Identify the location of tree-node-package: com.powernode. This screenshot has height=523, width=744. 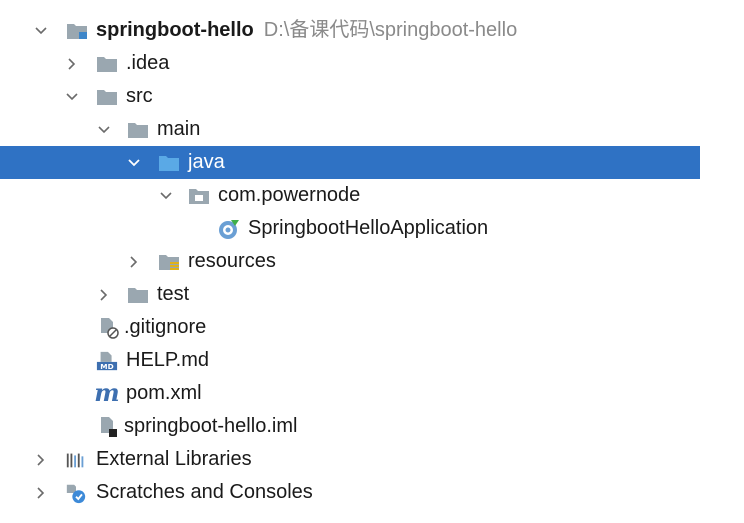
(372, 195).